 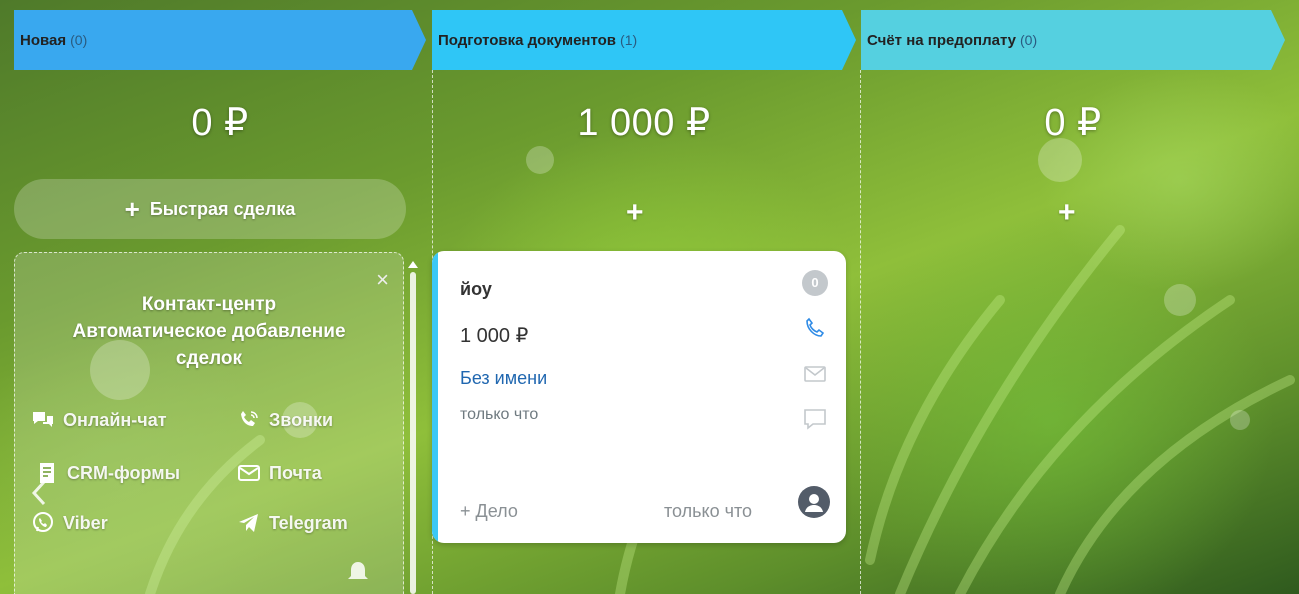 What do you see at coordinates (358, 570) in the screenshot?
I see `bell-icon` at bounding box center [358, 570].